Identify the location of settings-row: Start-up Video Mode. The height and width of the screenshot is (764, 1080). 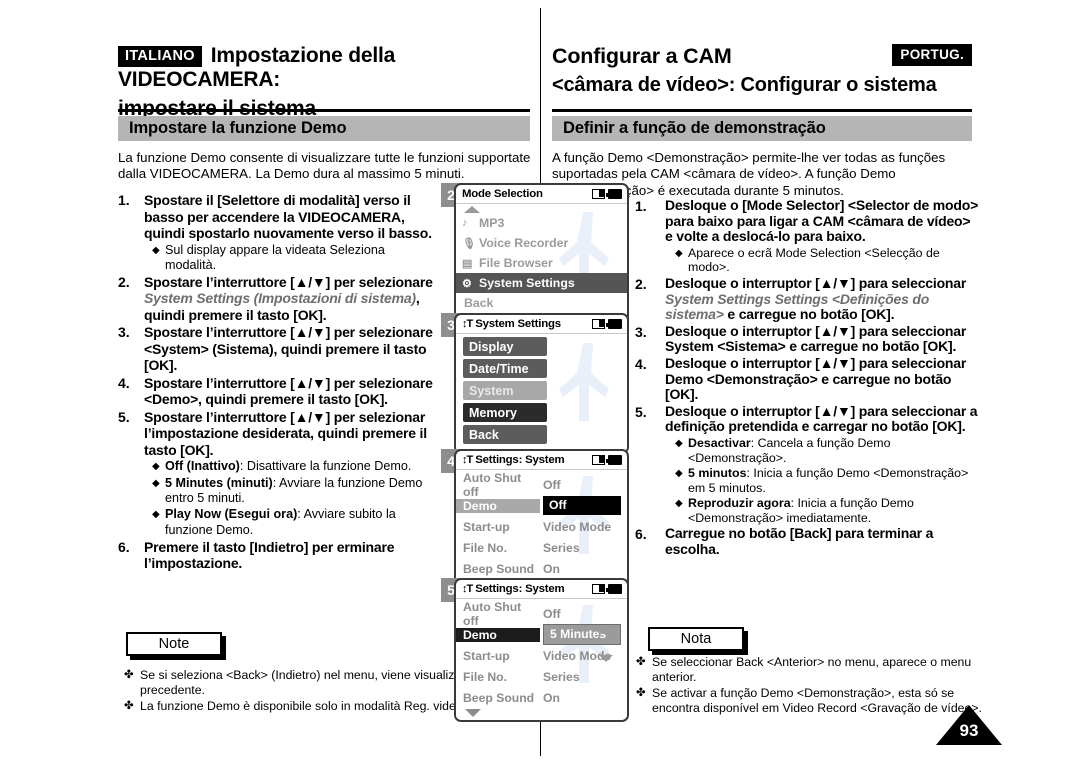
(541, 526).